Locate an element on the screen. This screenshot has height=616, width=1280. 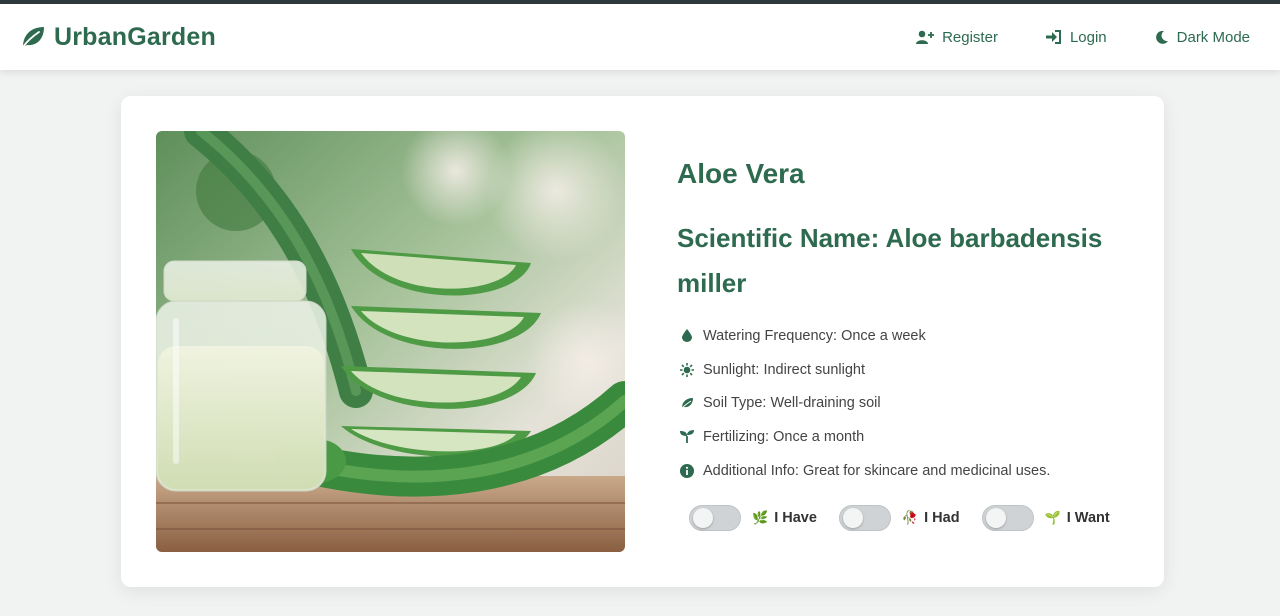
login-label: Login is located at coordinates (1088, 37).